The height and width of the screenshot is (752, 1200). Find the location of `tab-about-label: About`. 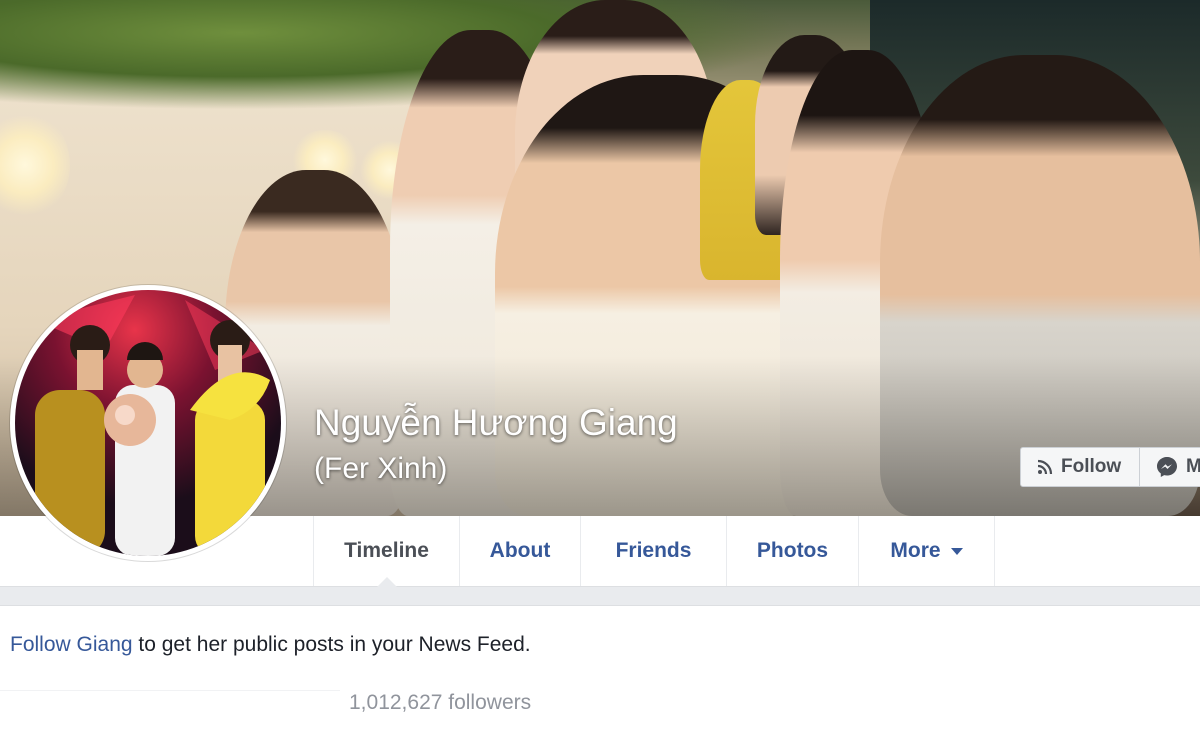

tab-about-label: About is located at coordinates (520, 550).